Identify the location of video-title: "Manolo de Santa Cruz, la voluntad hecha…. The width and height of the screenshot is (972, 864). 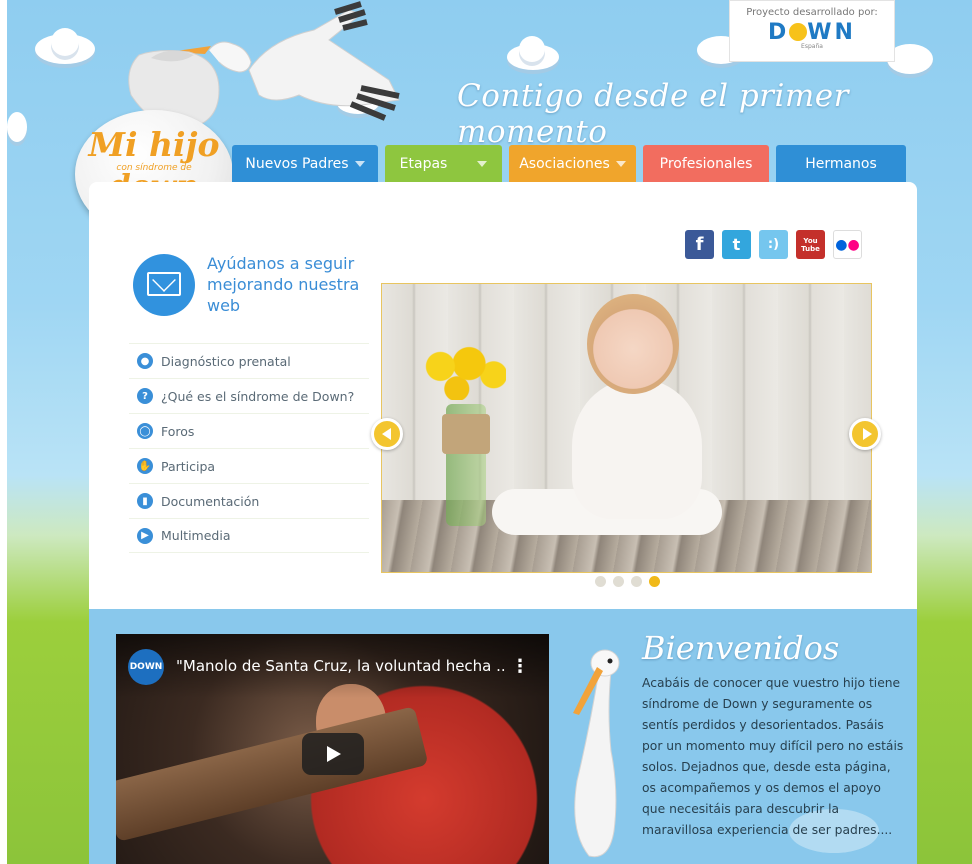
(341, 666).